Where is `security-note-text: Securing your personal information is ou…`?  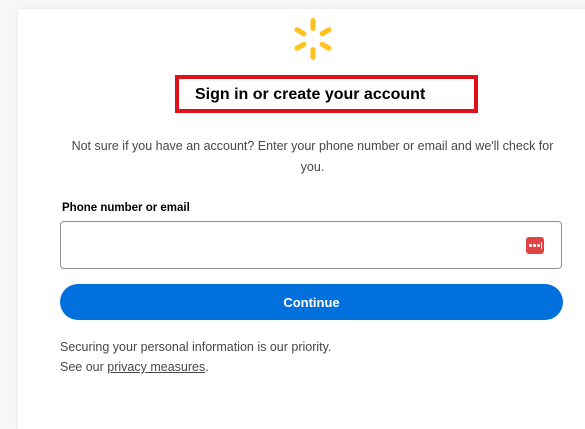
security-note-text: Securing your personal information is ou… is located at coordinates (196, 347).